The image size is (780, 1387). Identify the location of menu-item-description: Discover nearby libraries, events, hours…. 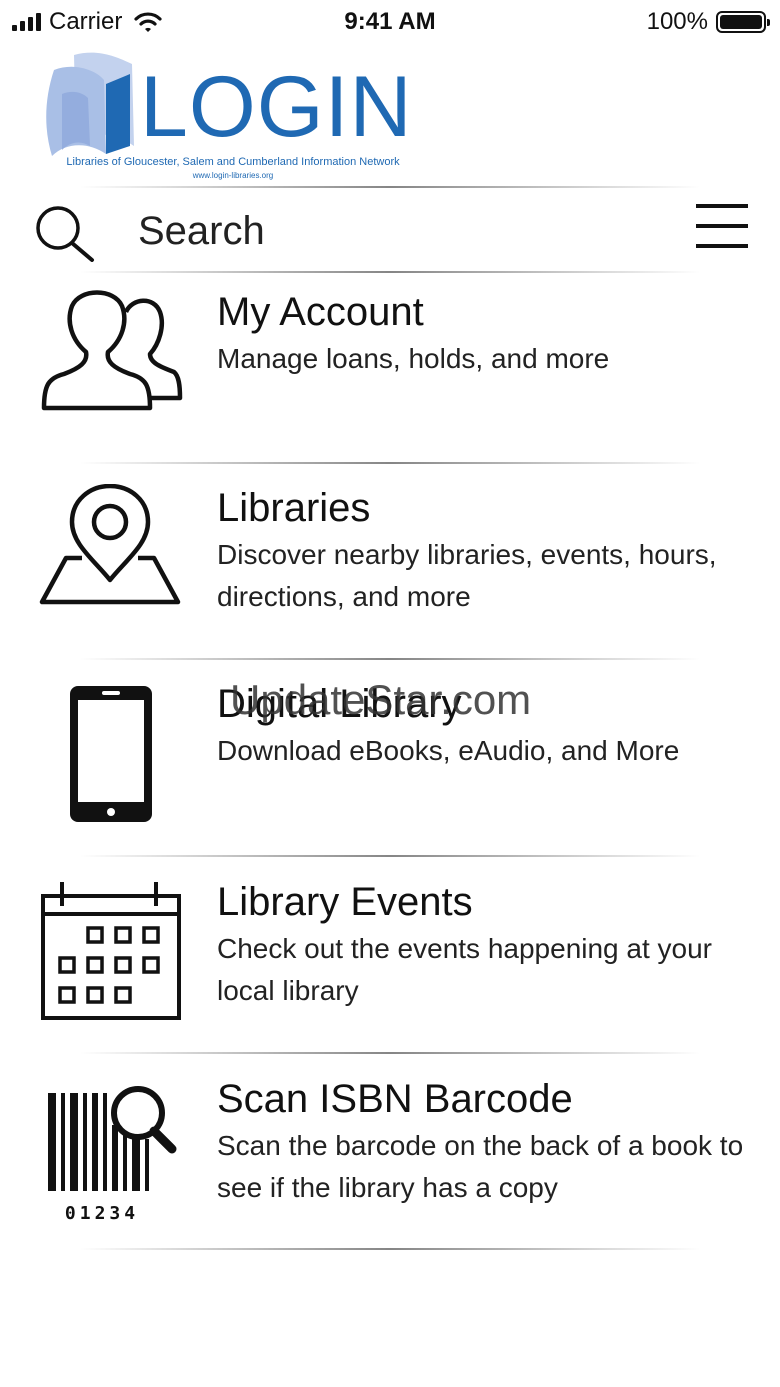
(467, 575).